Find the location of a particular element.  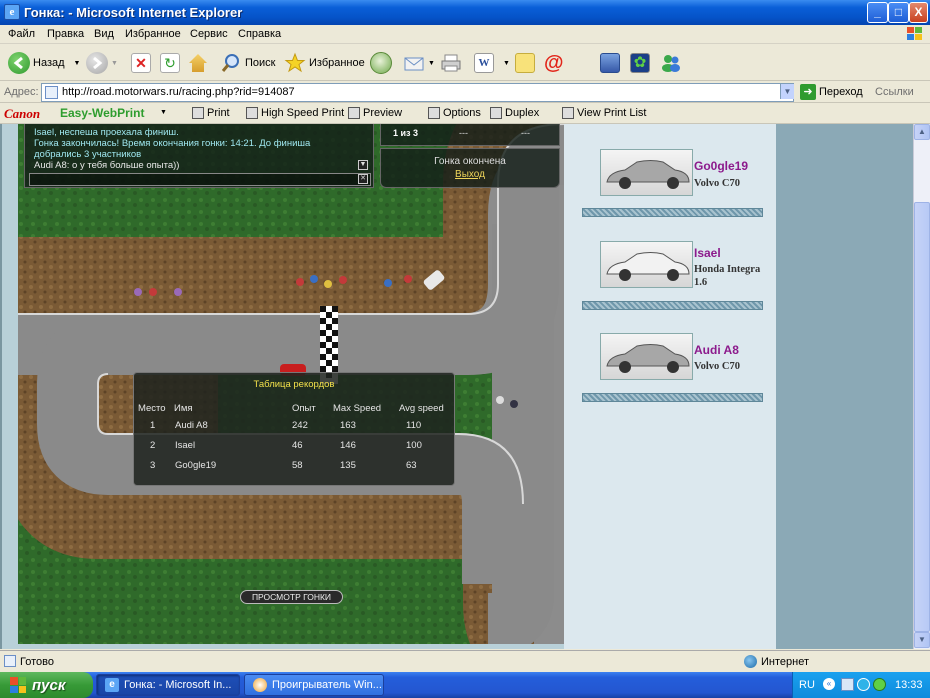

back-button: Назад ▼ is located at coordinates (44, 63).